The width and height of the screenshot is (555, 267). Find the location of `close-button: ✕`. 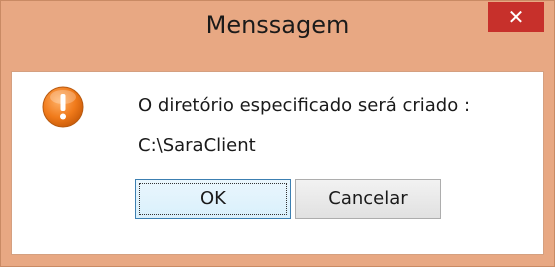

close-button: ✕ is located at coordinates (516, 17).